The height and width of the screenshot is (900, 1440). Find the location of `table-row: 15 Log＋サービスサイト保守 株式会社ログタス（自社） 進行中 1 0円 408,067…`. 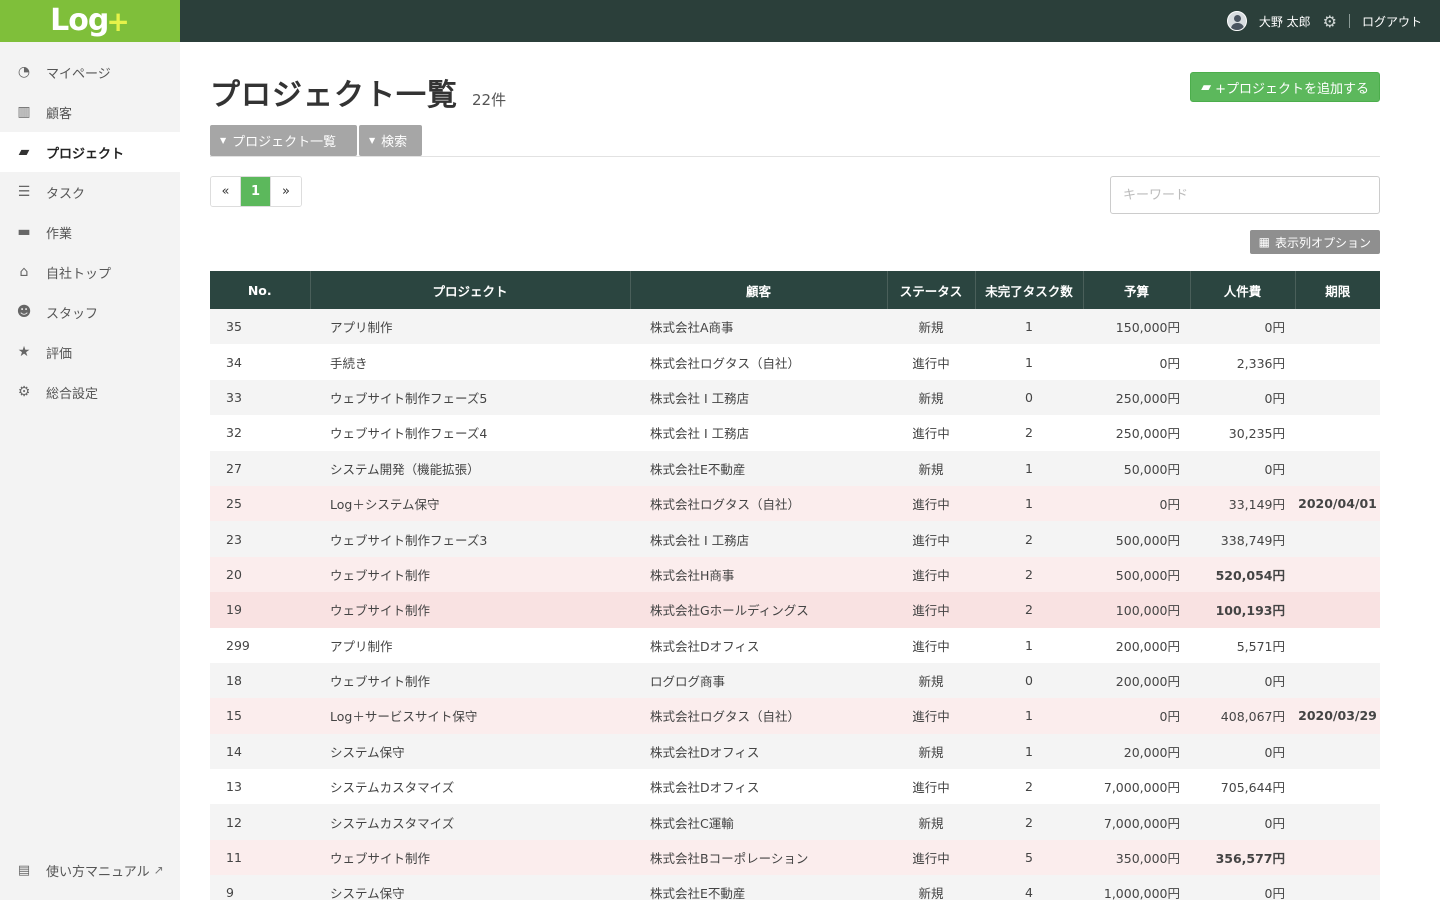

table-row: 15 Log＋サービスサイト保守 株式会社ログタス（自社） 進行中 1 0円 408,067… is located at coordinates (795, 716).